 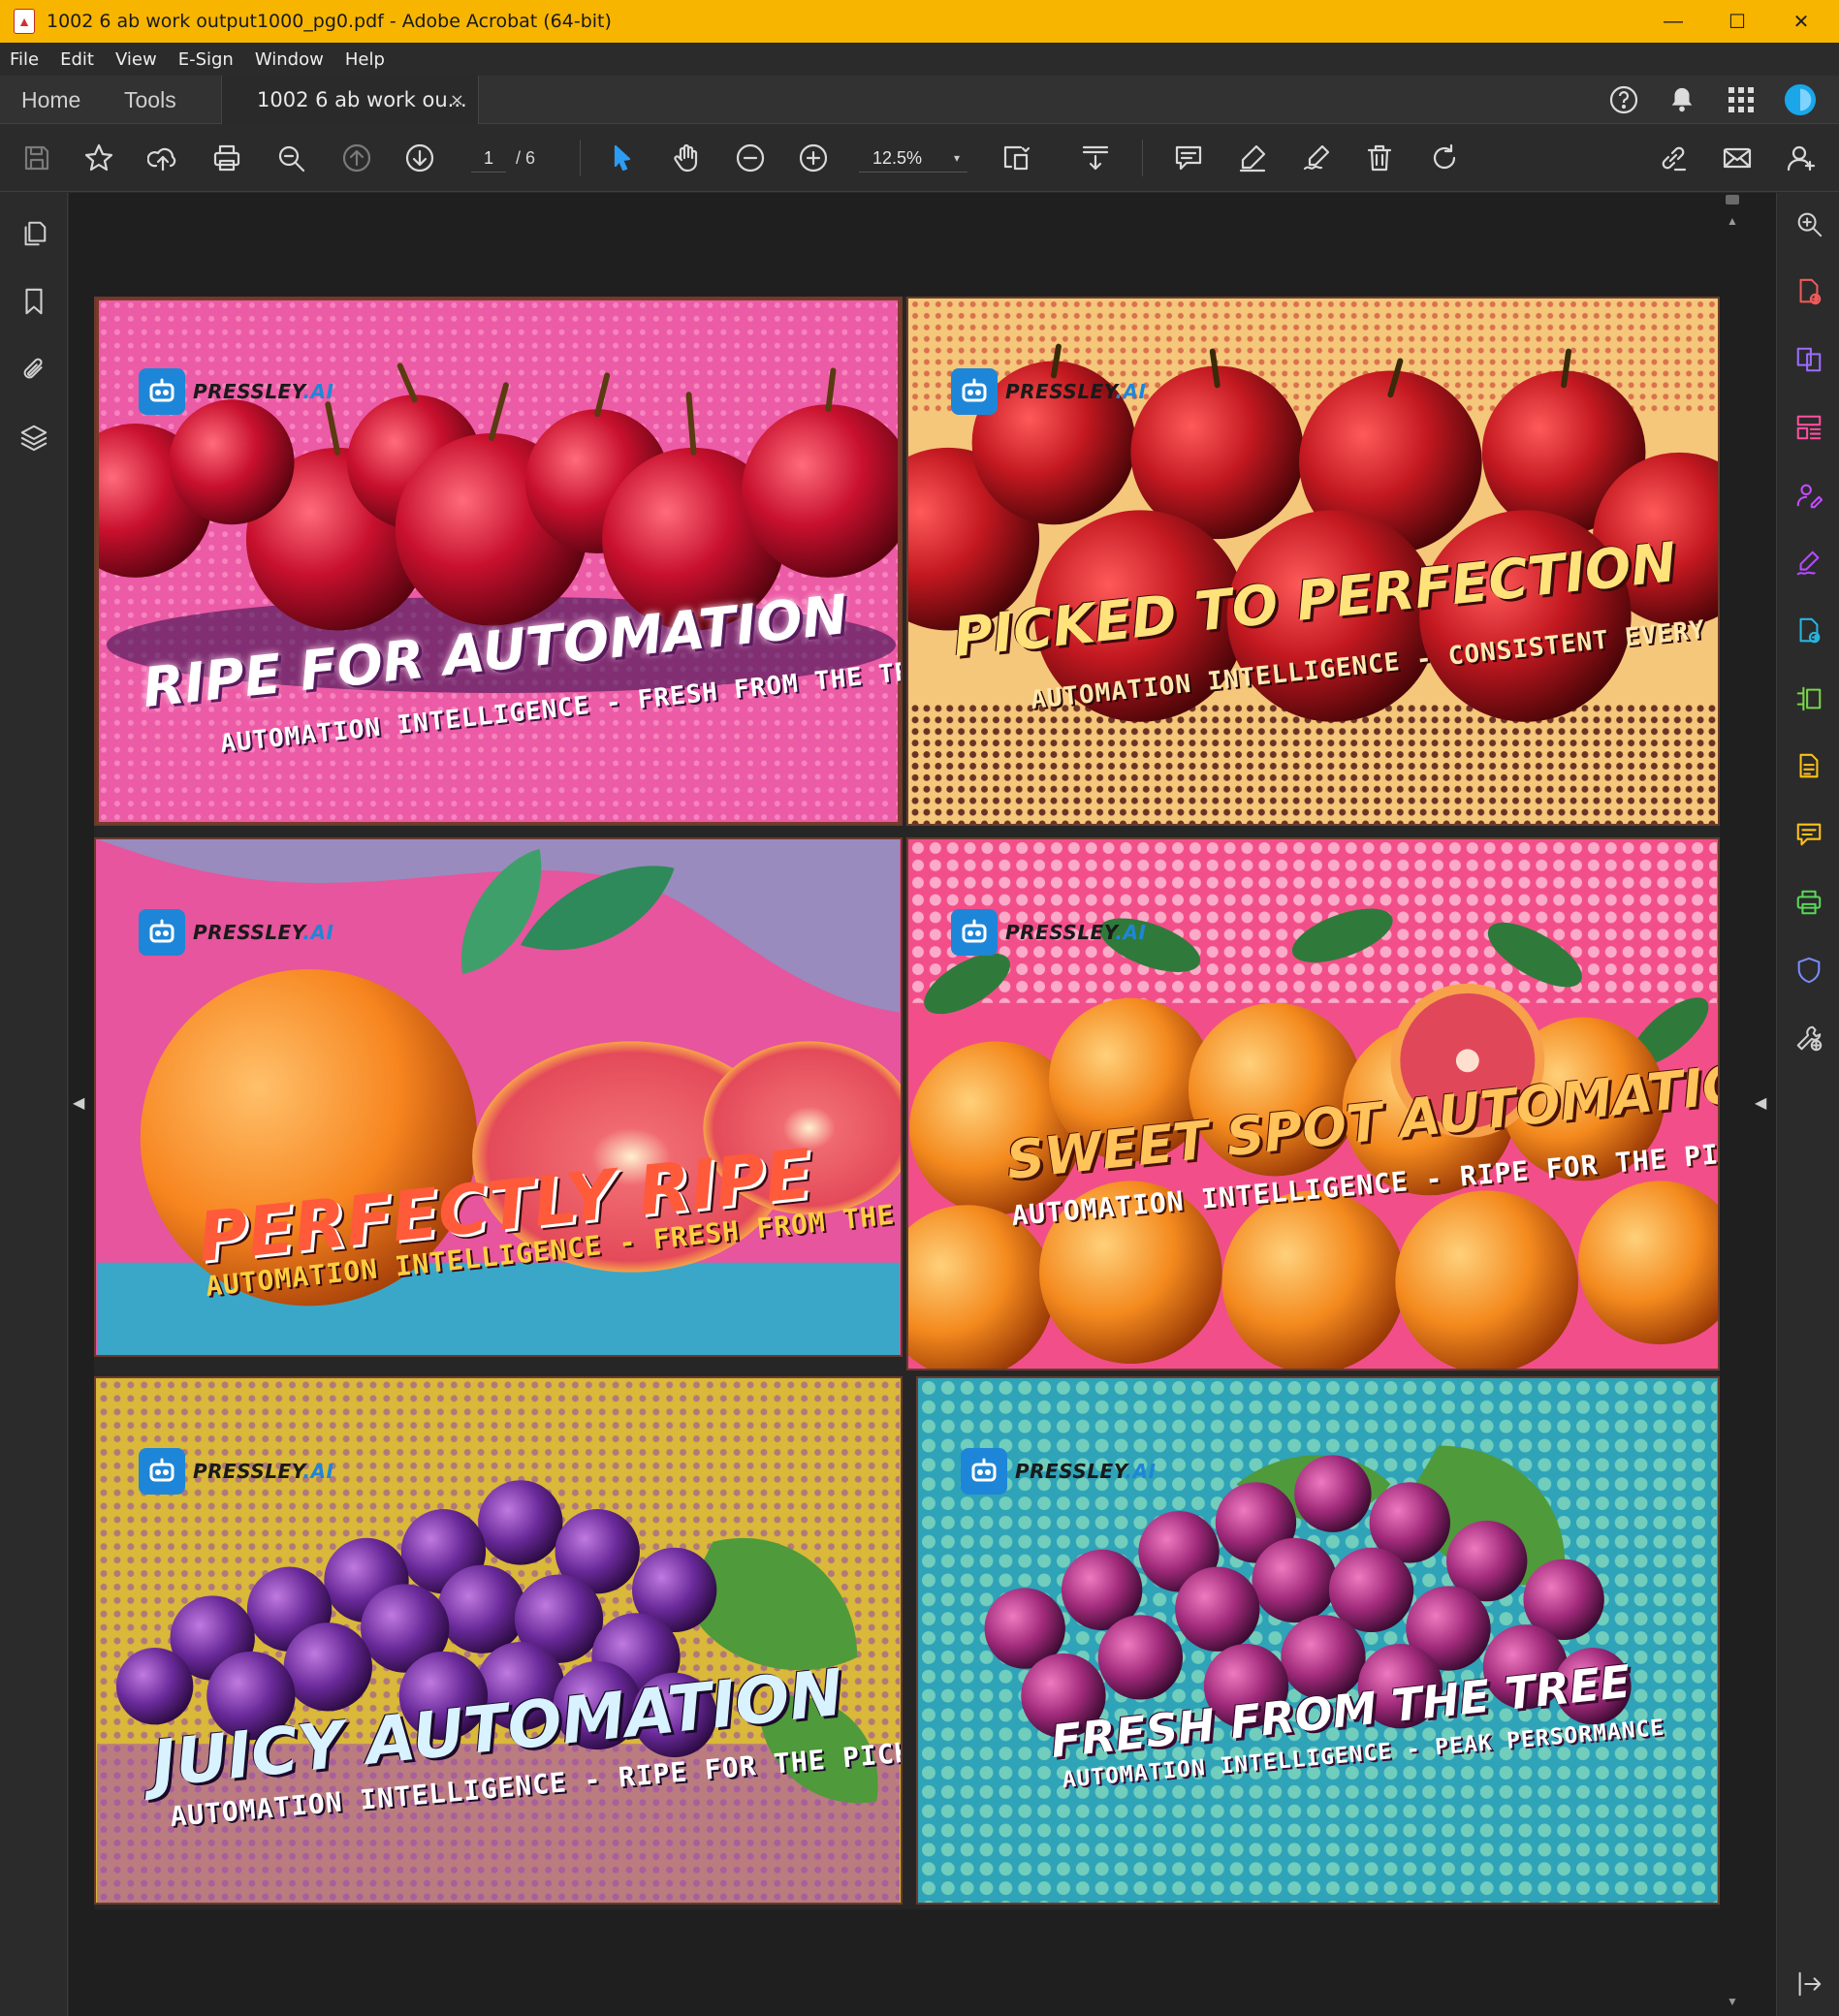 What do you see at coordinates (1808, 428) in the screenshot?
I see `organize-pages-icon` at bounding box center [1808, 428].